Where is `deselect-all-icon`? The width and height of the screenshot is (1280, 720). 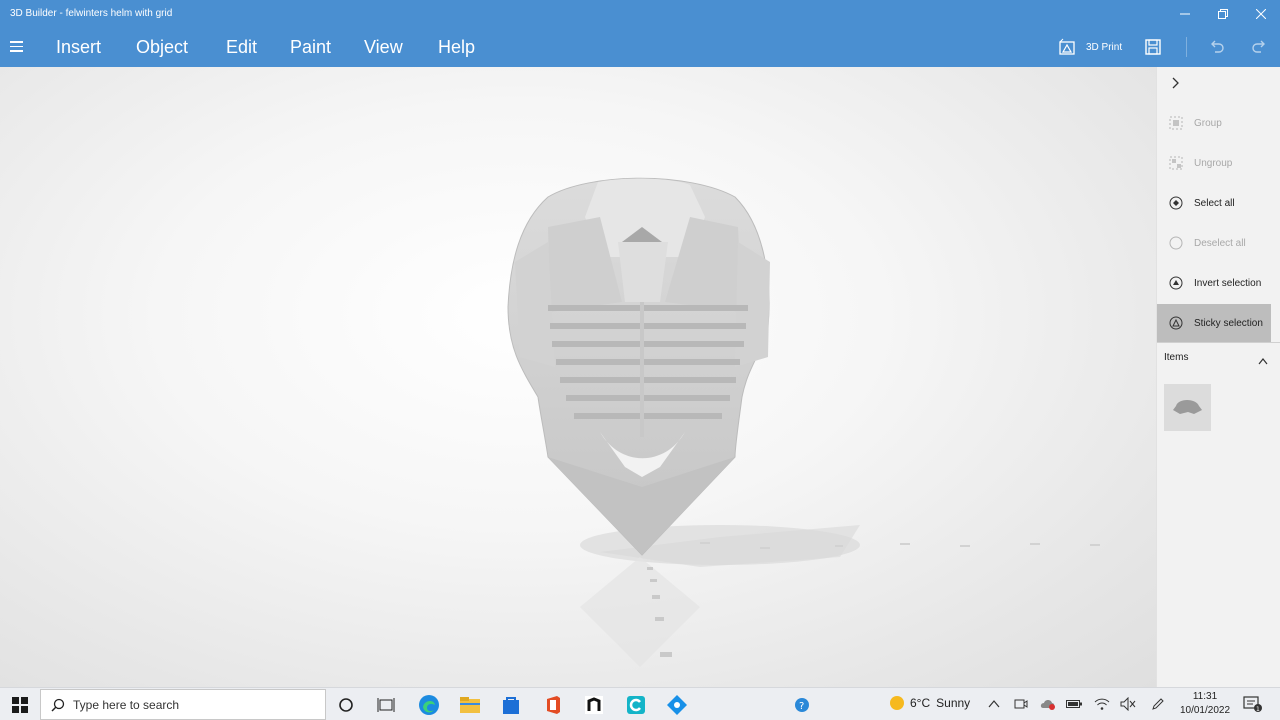
deselect-all-icon is located at coordinates (1176, 243).